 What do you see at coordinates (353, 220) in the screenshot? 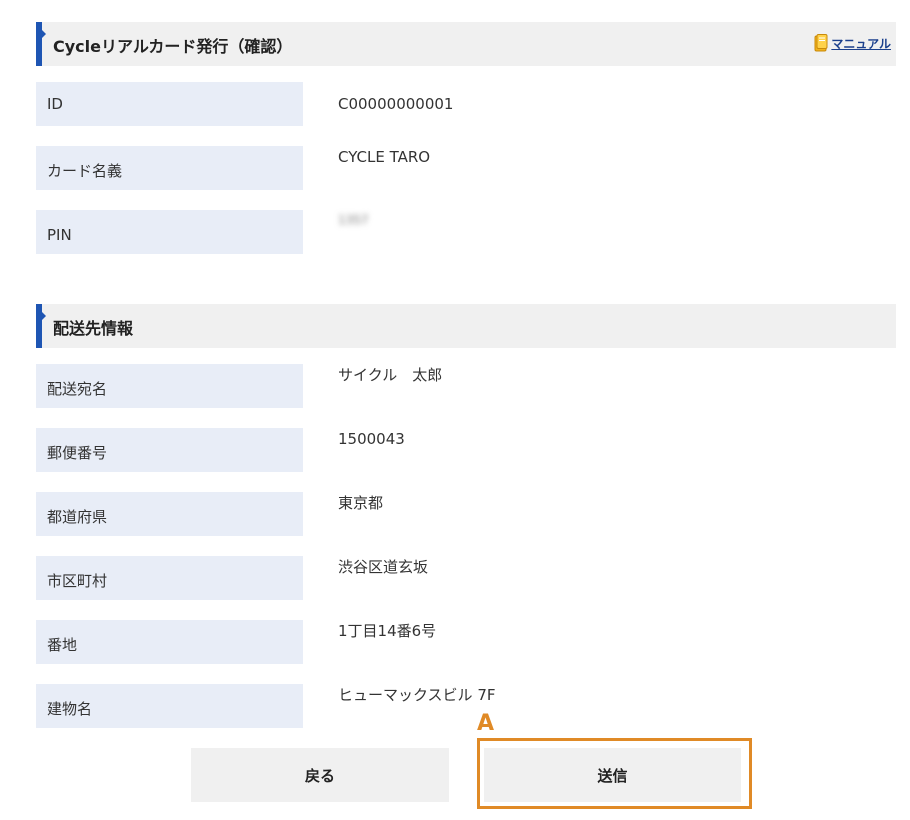
I see `pin-value-masked: 1357` at bounding box center [353, 220].